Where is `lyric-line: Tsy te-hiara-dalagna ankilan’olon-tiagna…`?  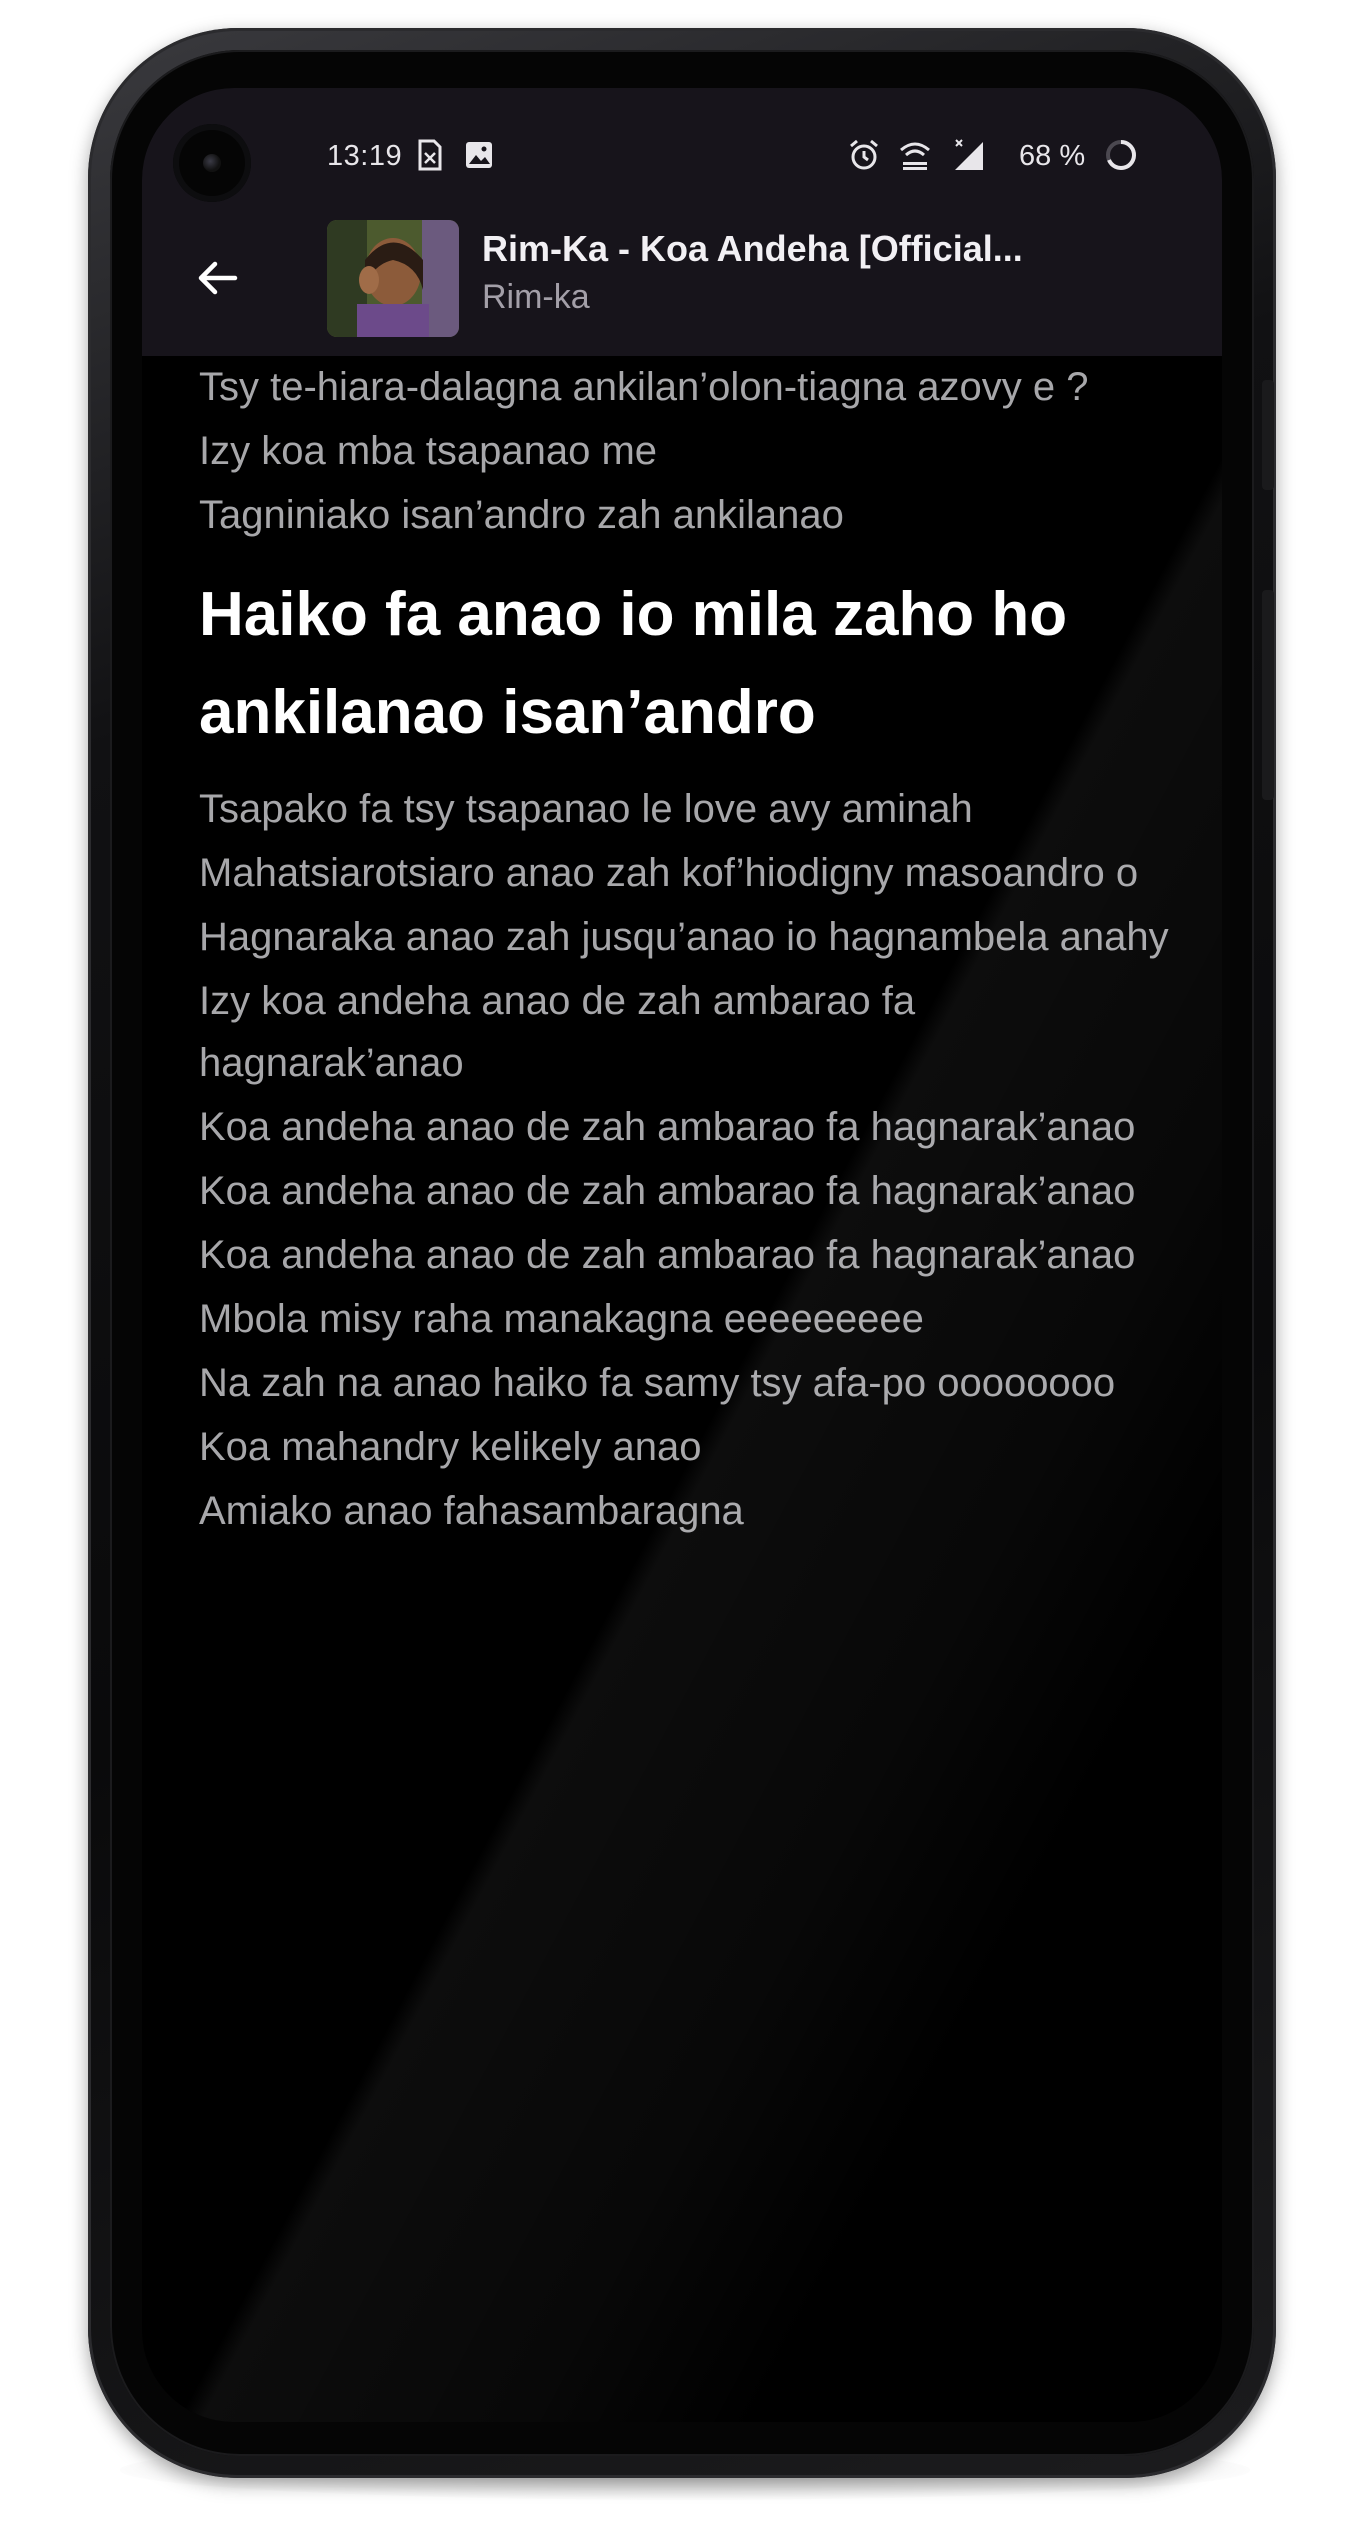 lyric-line: Tsy te-hiara-dalagna ankilan’olon-tiagna… is located at coordinates (689, 387).